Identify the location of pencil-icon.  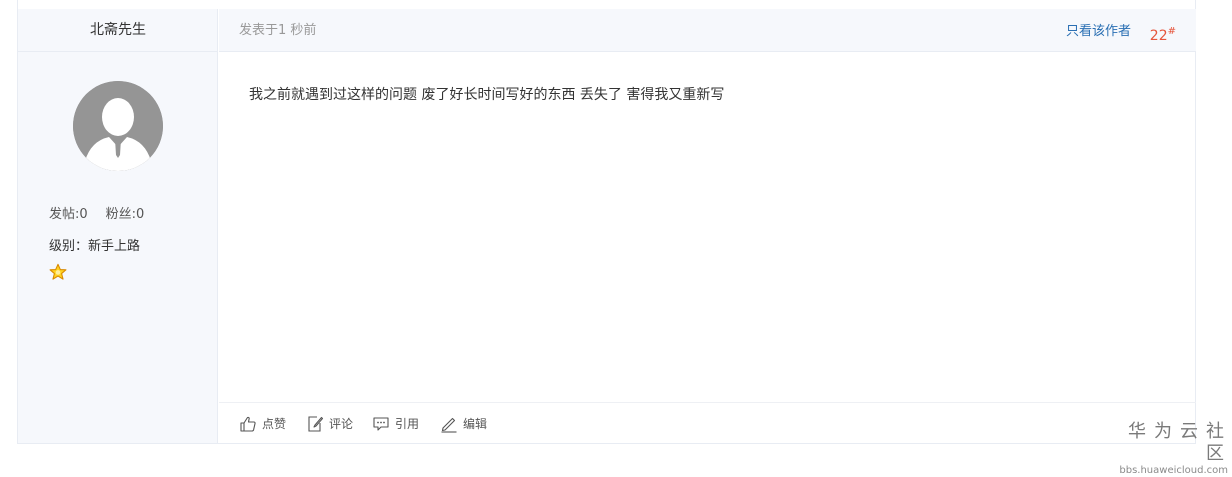
(449, 425).